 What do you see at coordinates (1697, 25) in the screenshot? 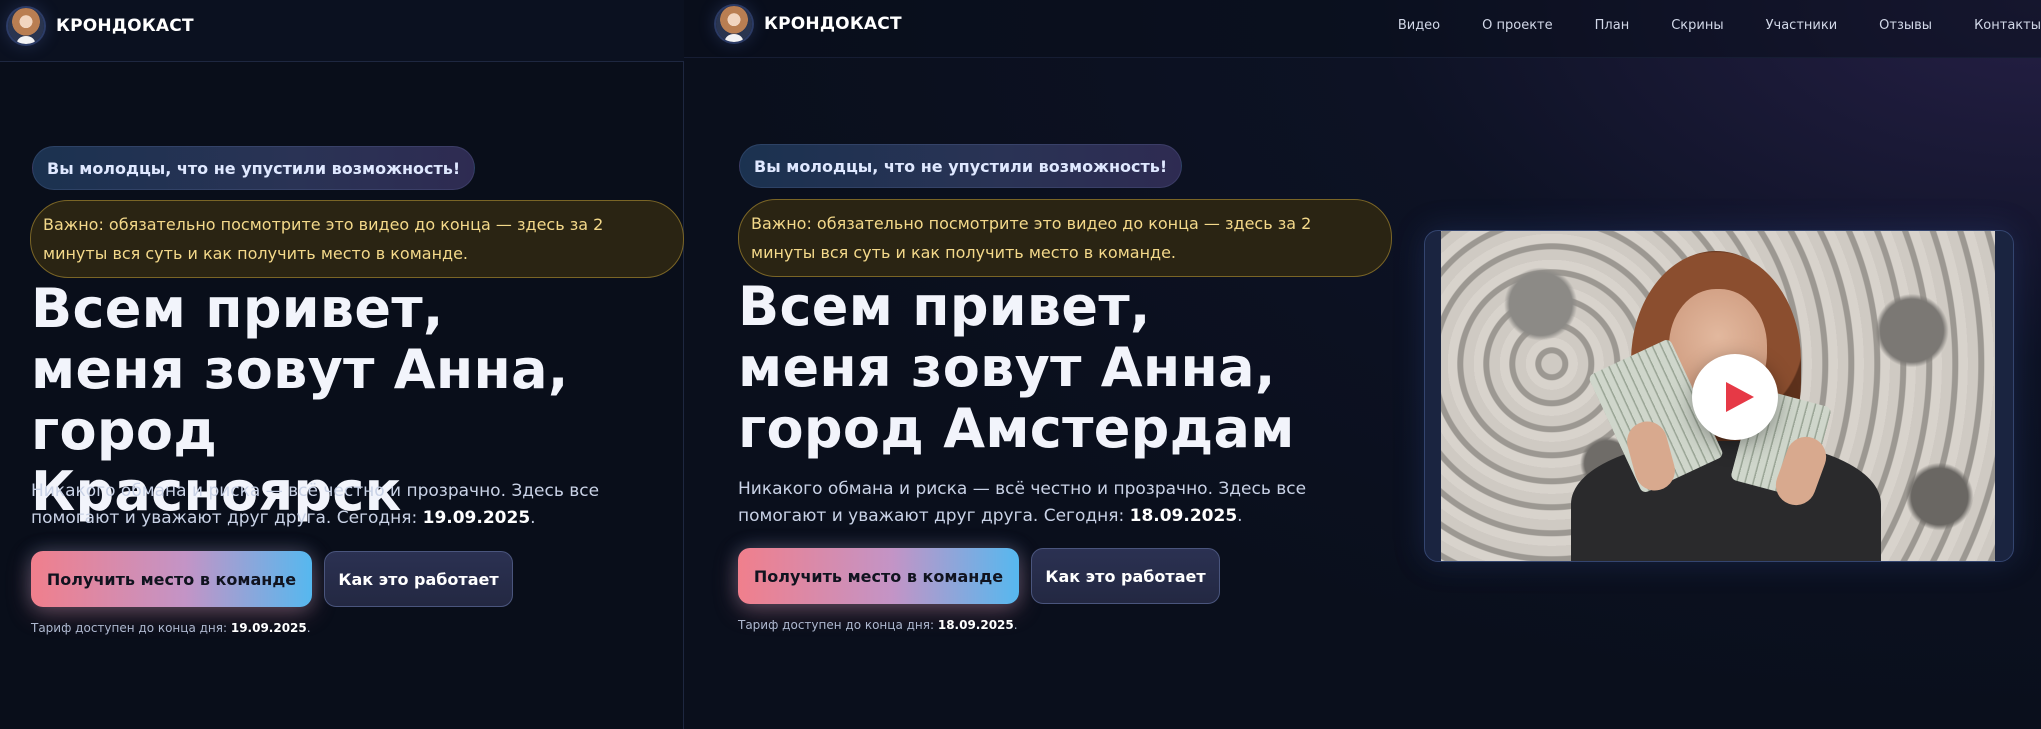
I see `nav-screenshots: Скрины` at bounding box center [1697, 25].